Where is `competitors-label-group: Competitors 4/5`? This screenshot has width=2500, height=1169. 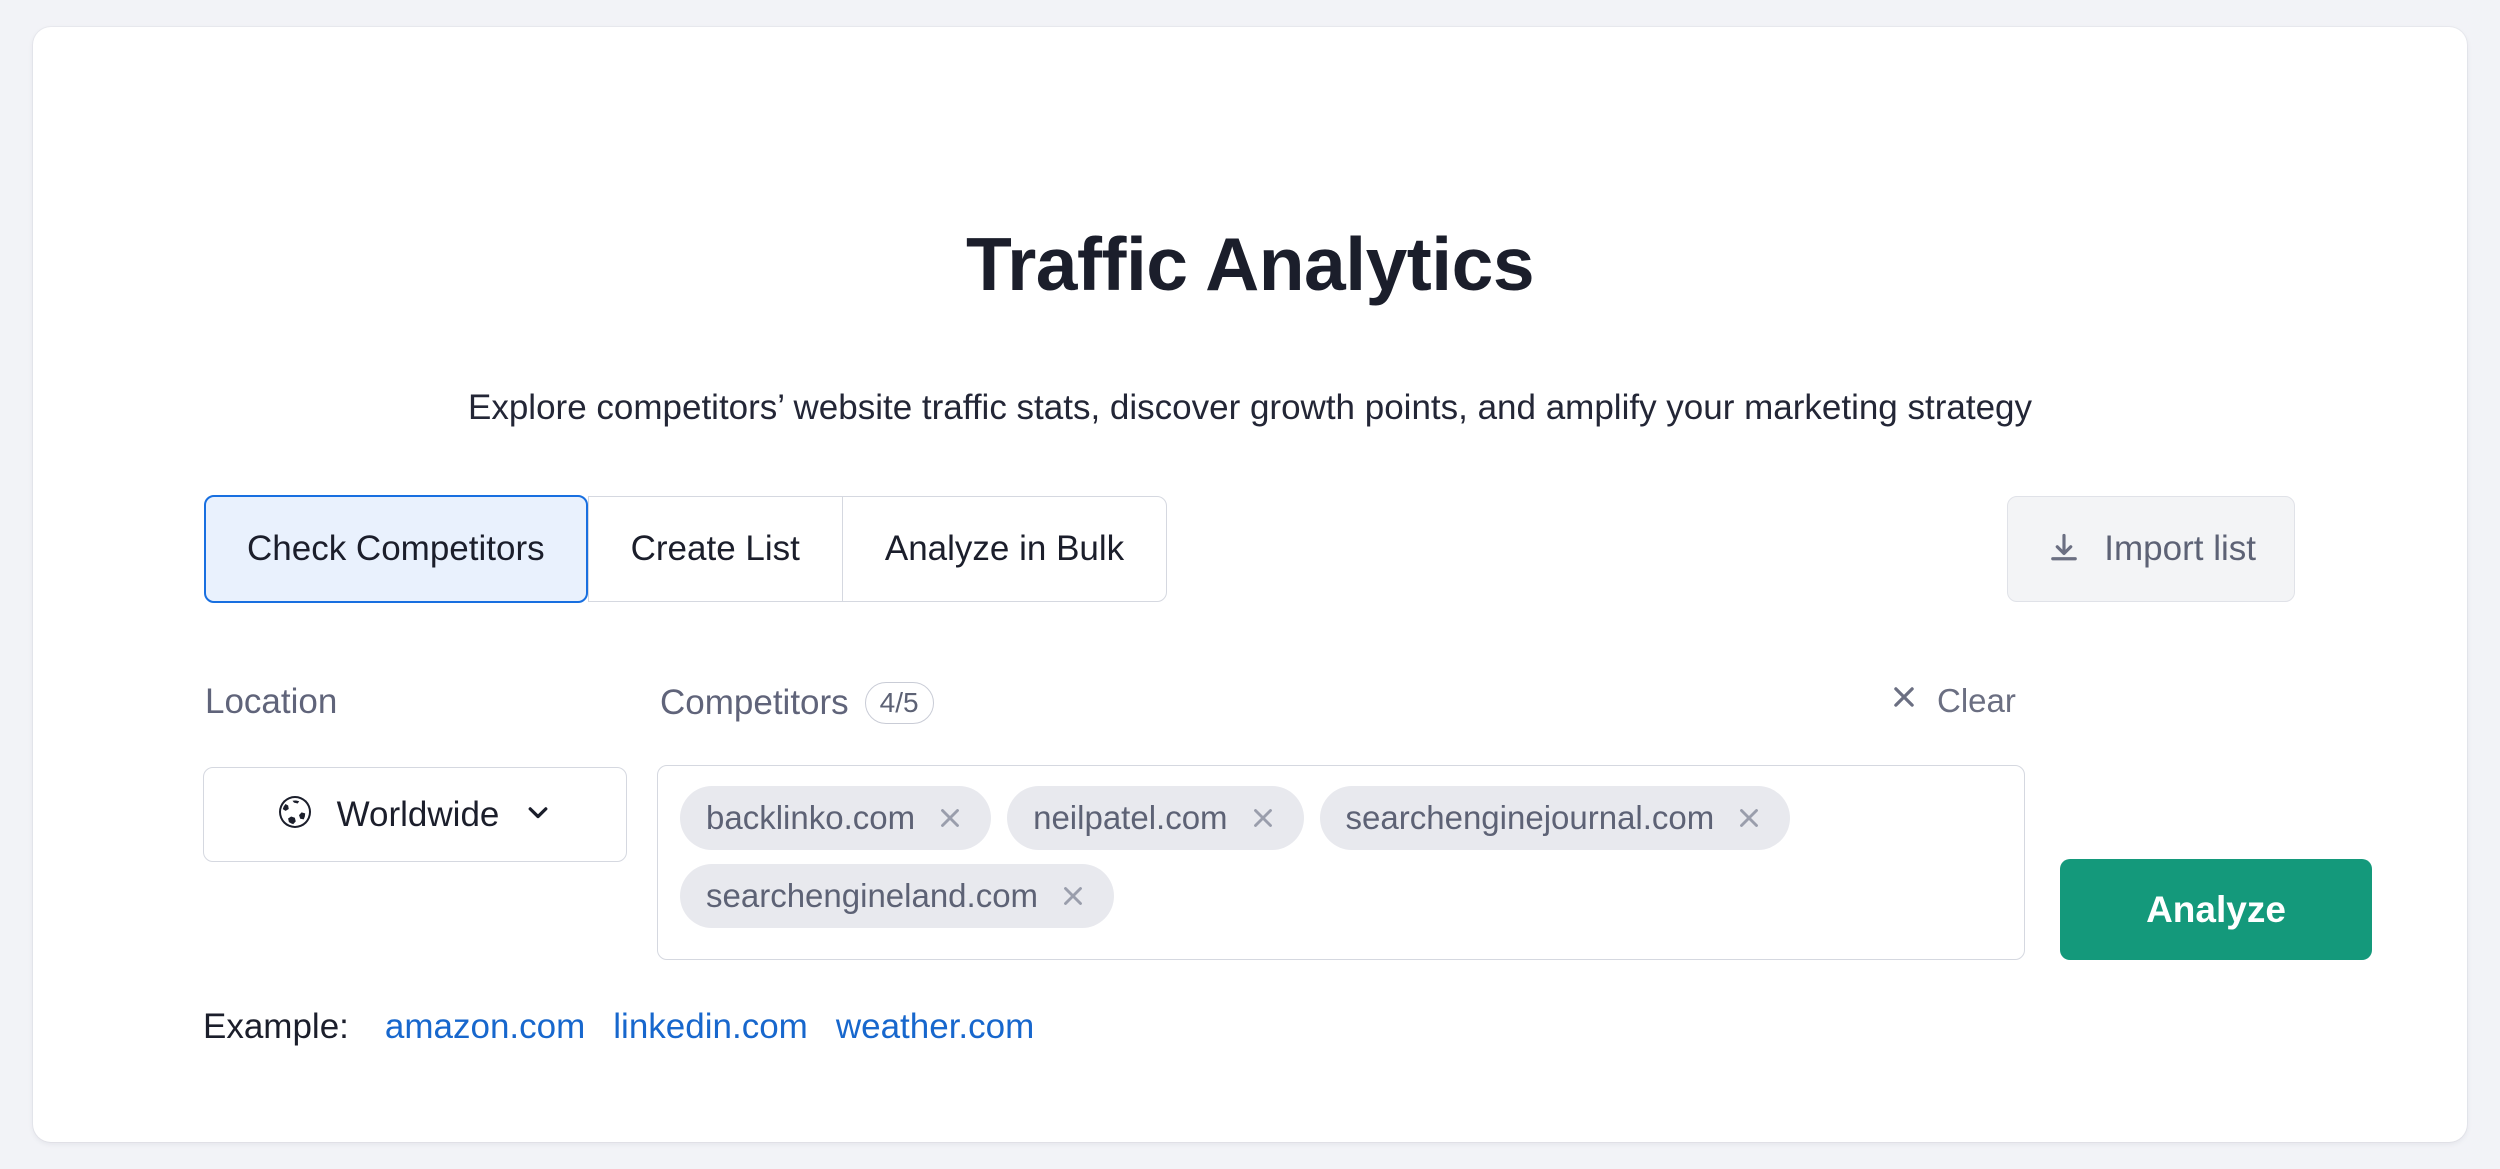
competitors-label-group: Competitors 4/5 is located at coordinates (797, 703).